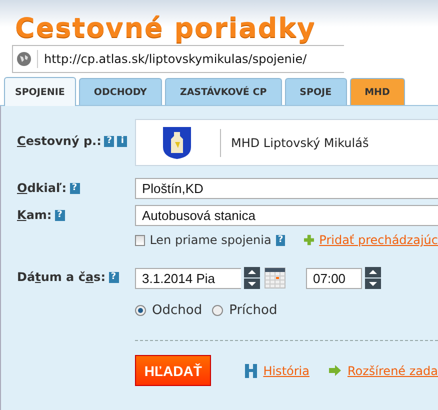  What do you see at coordinates (177, 142) in the screenshot?
I see `coat-of-arms-icon` at bounding box center [177, 142].